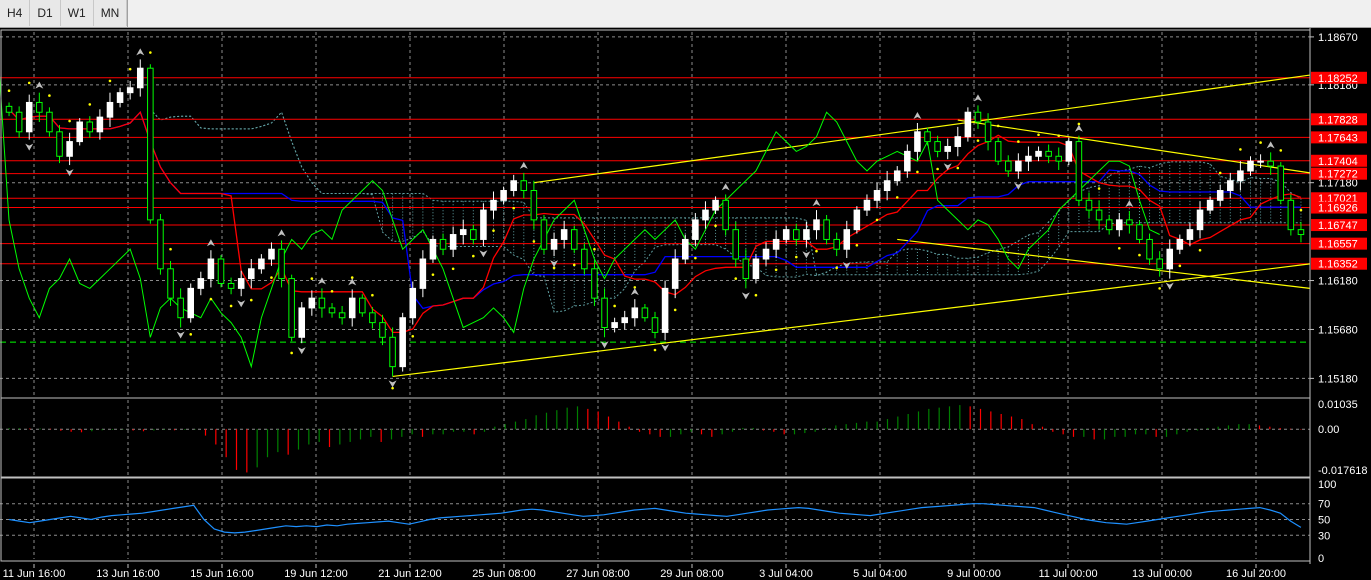  I want to click on tab-d1: D1, so click(45, 13).